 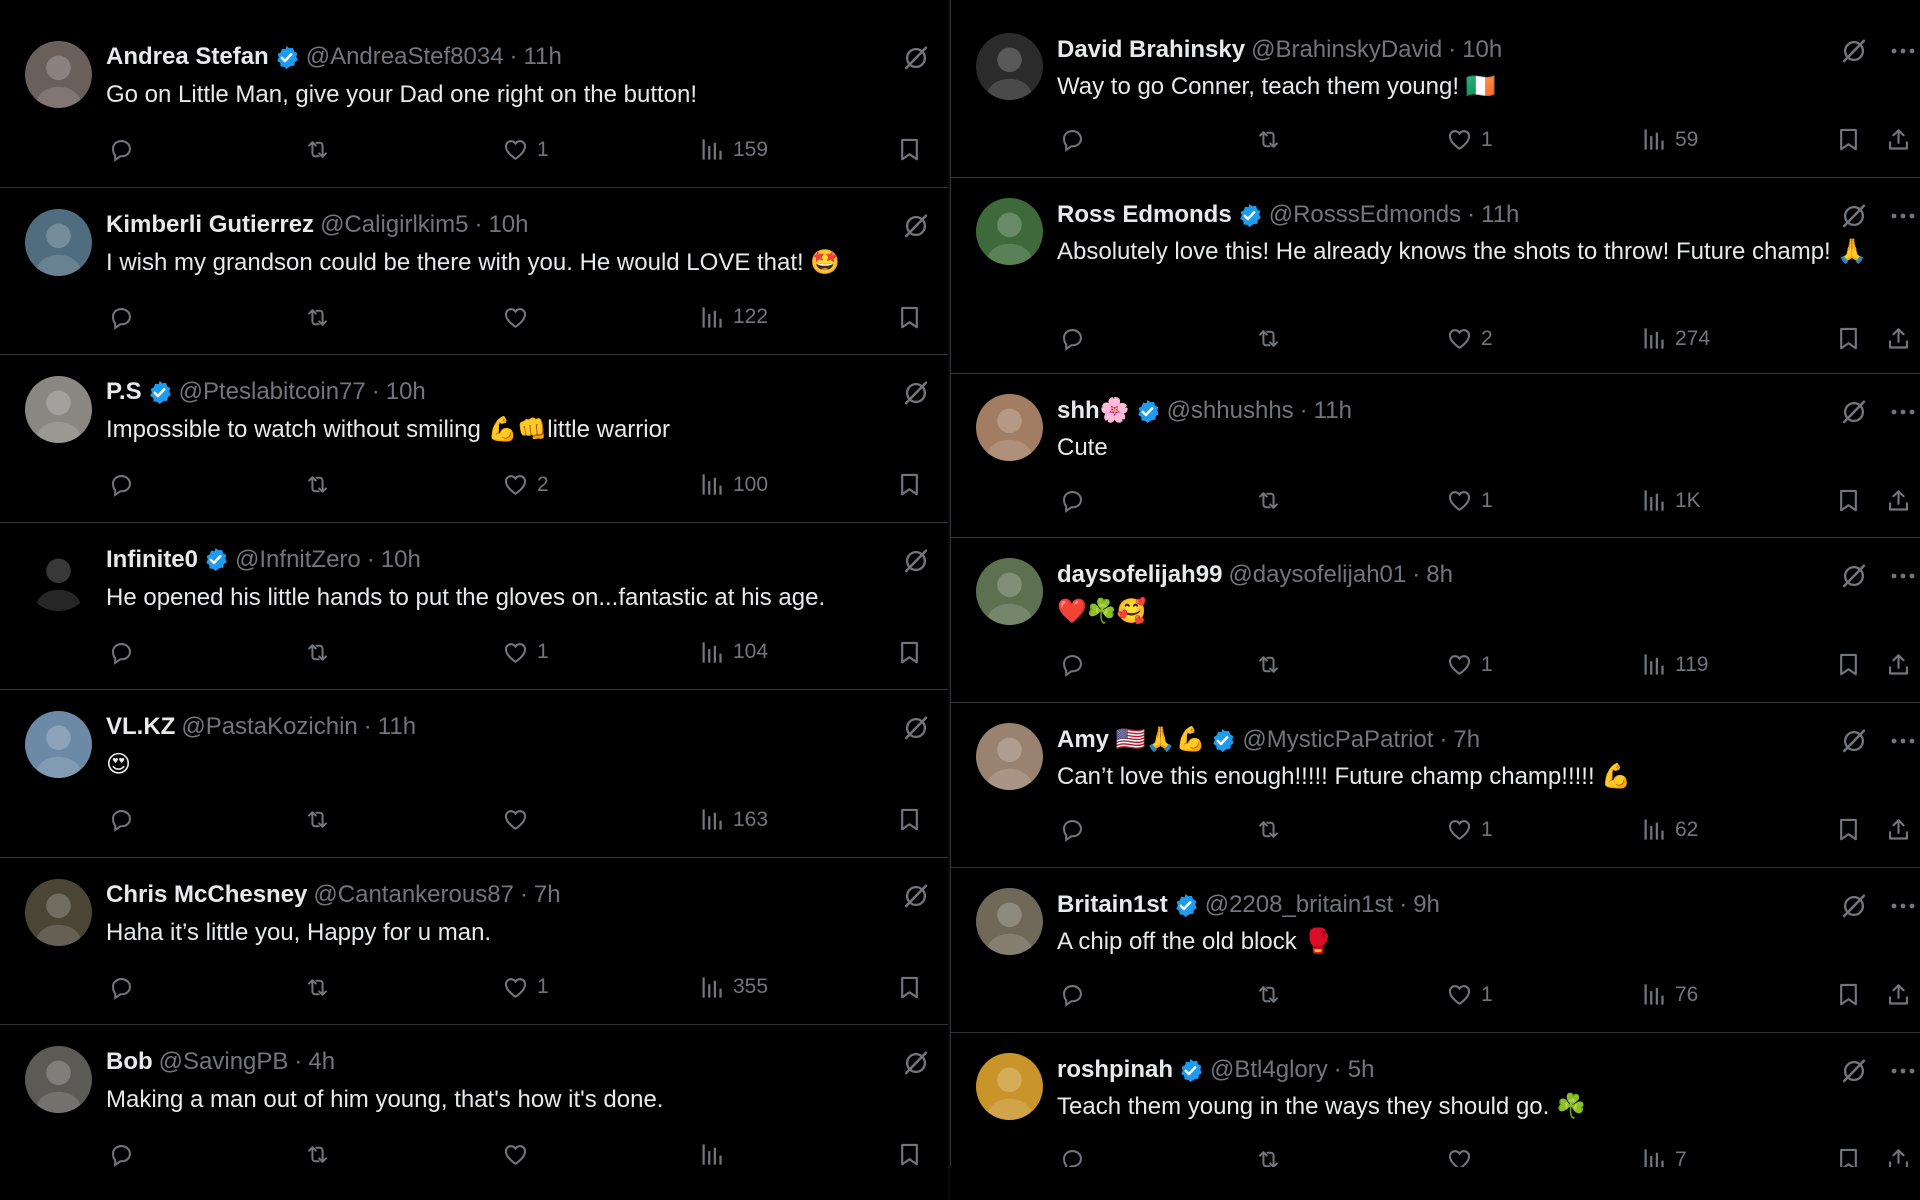 What do you see at coordinates (129, 1062) in the screenshot?
I see `author-name: Bob` at bounding box center [129, 1062].